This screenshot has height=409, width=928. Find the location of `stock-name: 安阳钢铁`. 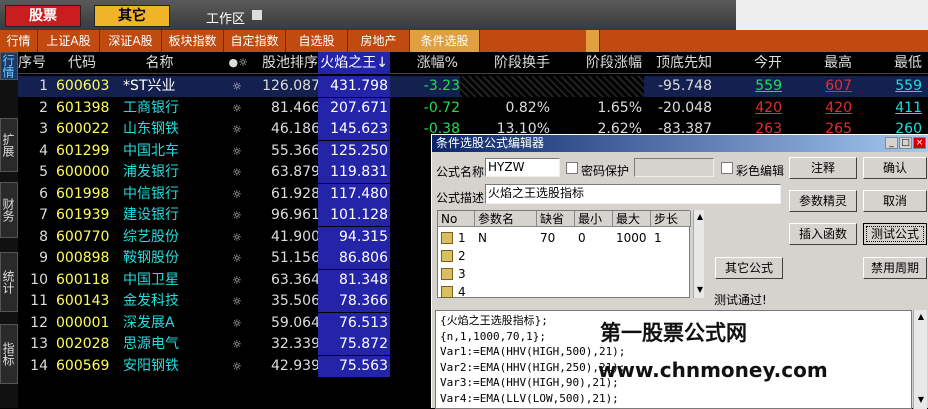

stock-name: 安阳钢铁 is located at coordinates (173, 366).